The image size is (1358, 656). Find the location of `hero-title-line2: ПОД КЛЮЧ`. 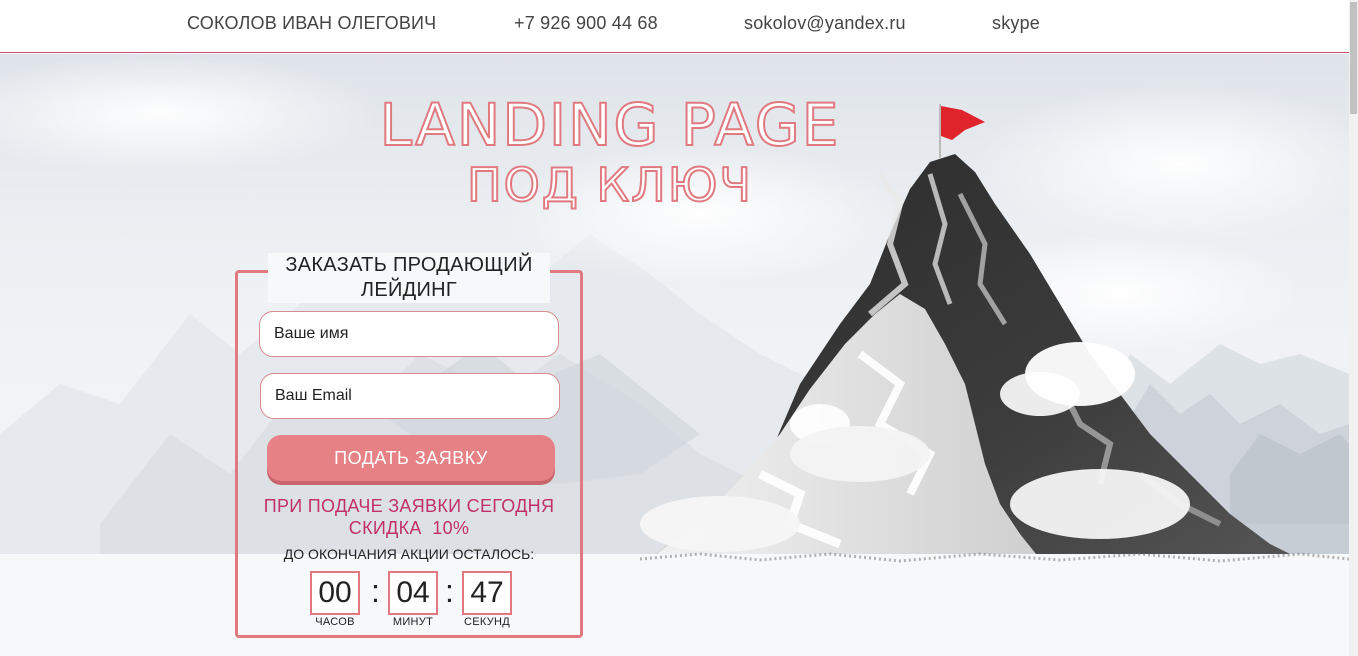

hero-title-line2: ПОД КЛЮЧ is located at coordinates (609, 184).